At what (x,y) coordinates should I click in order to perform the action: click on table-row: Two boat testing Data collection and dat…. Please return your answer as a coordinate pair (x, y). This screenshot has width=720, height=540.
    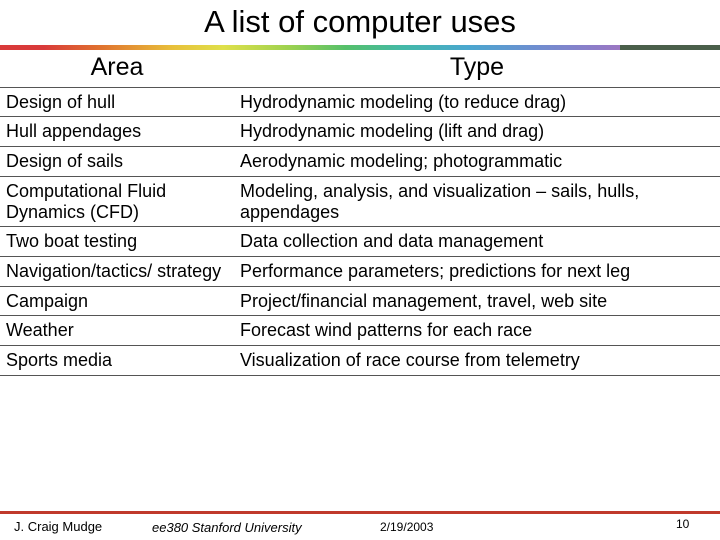
    Looking at the image, I should click on (360, 241).